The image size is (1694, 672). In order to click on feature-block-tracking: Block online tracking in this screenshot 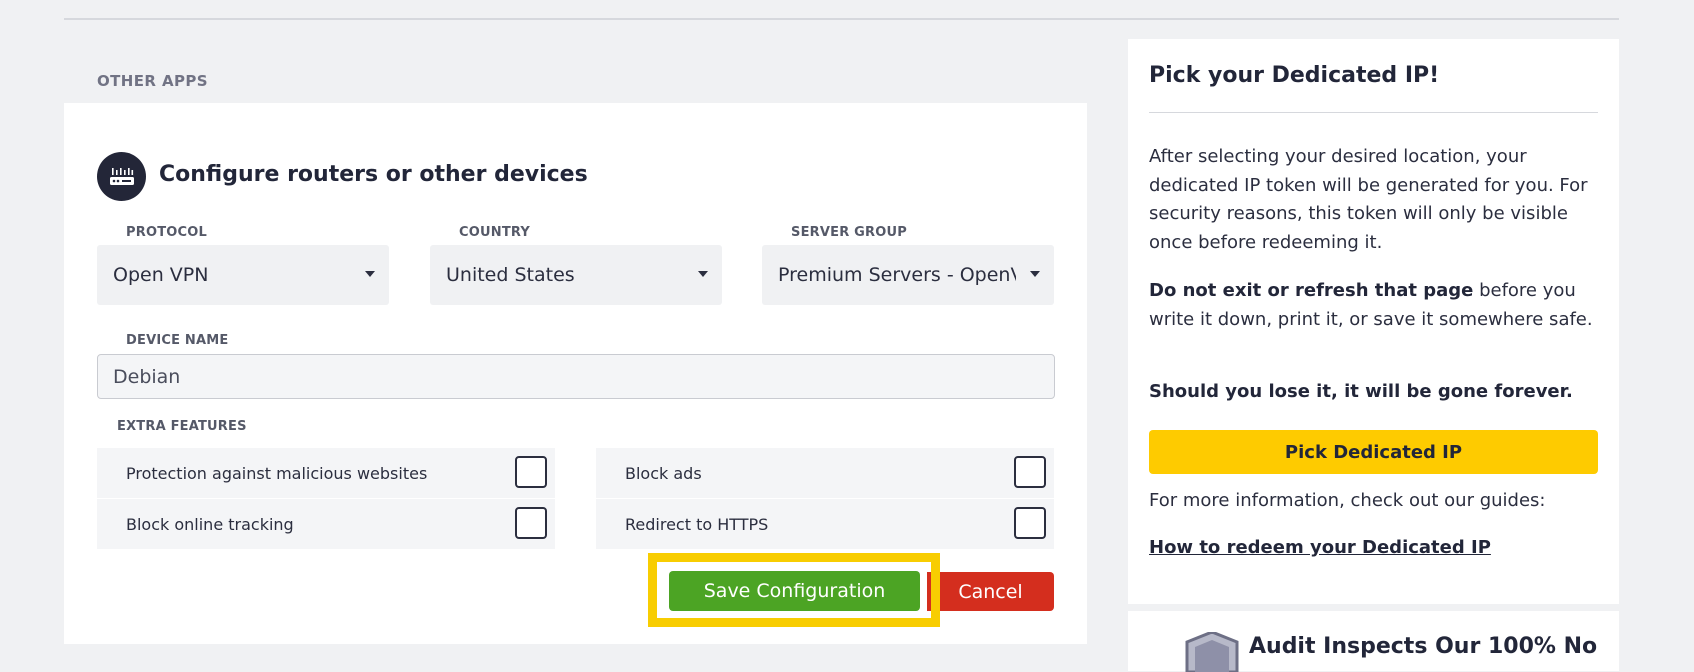, I will do `click(326, 524)`.